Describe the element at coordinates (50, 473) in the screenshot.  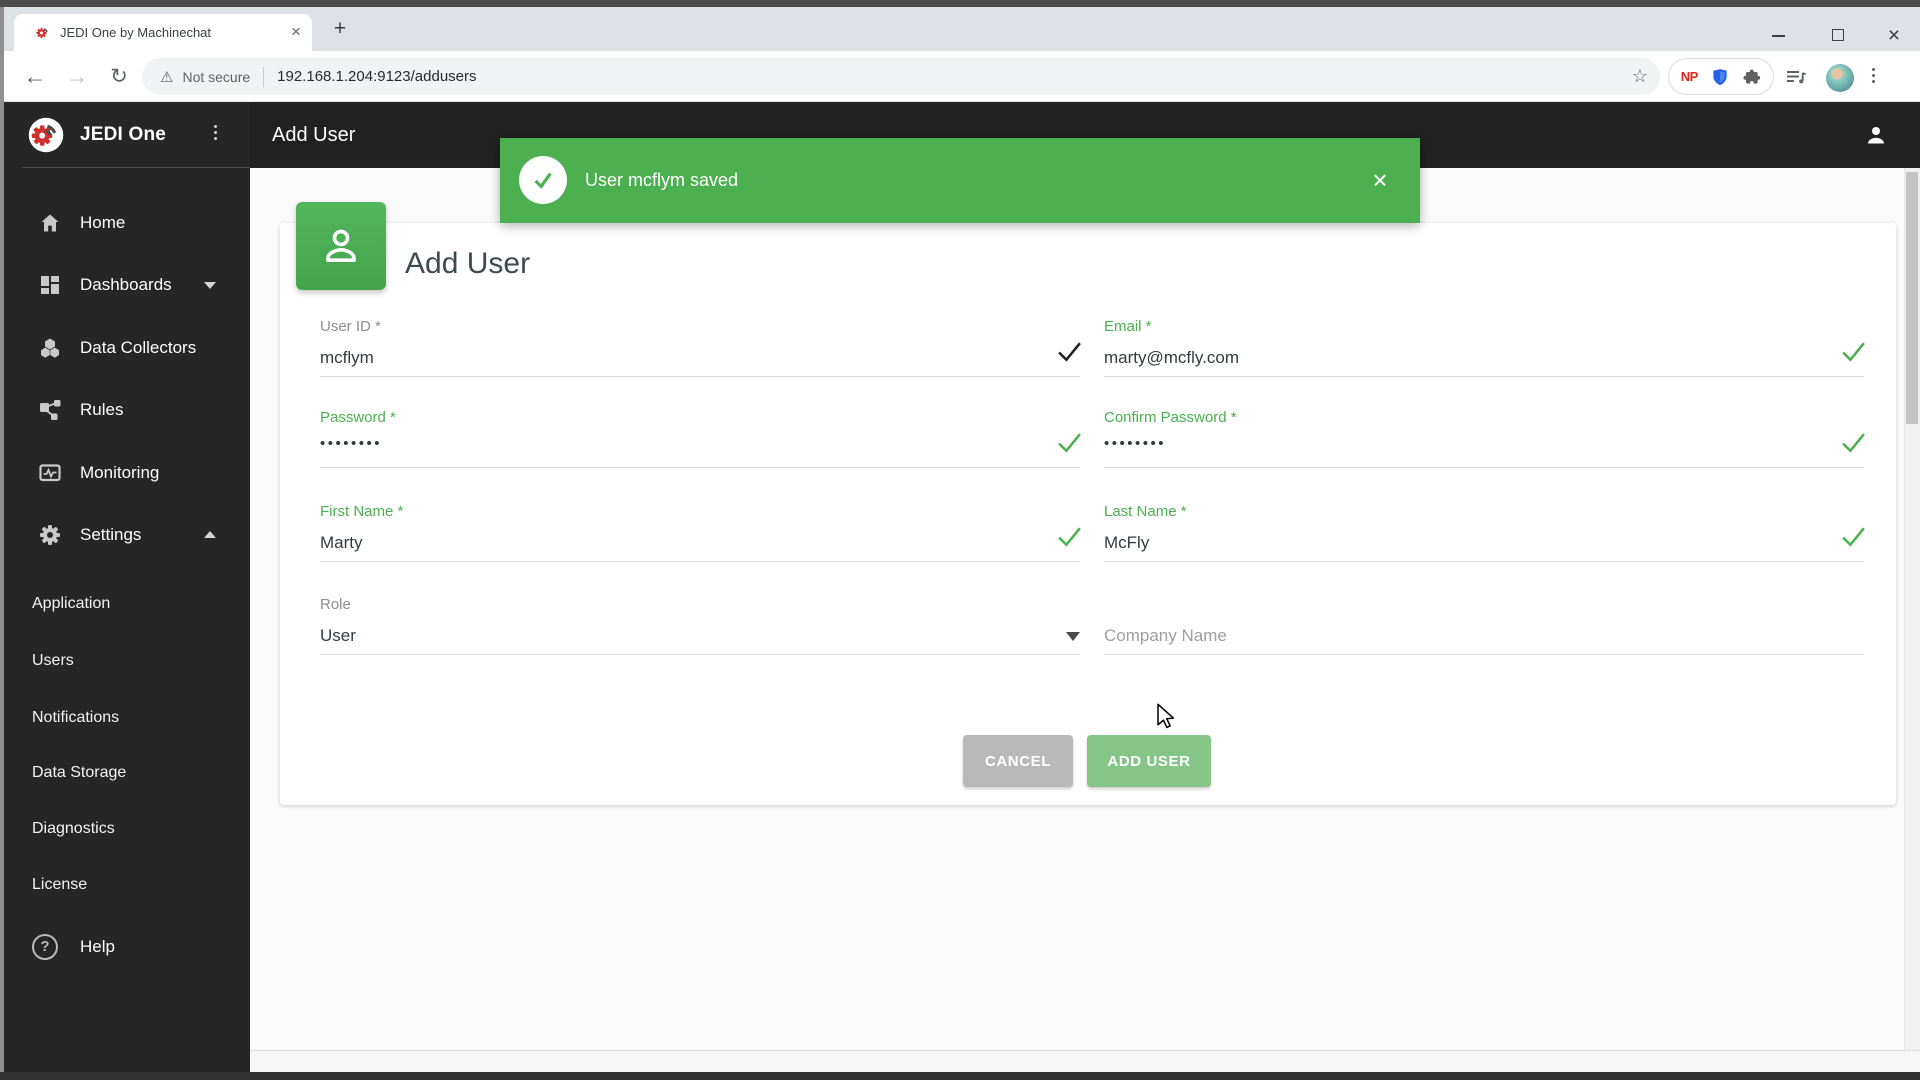
I see `monitoring-icon` at that location.